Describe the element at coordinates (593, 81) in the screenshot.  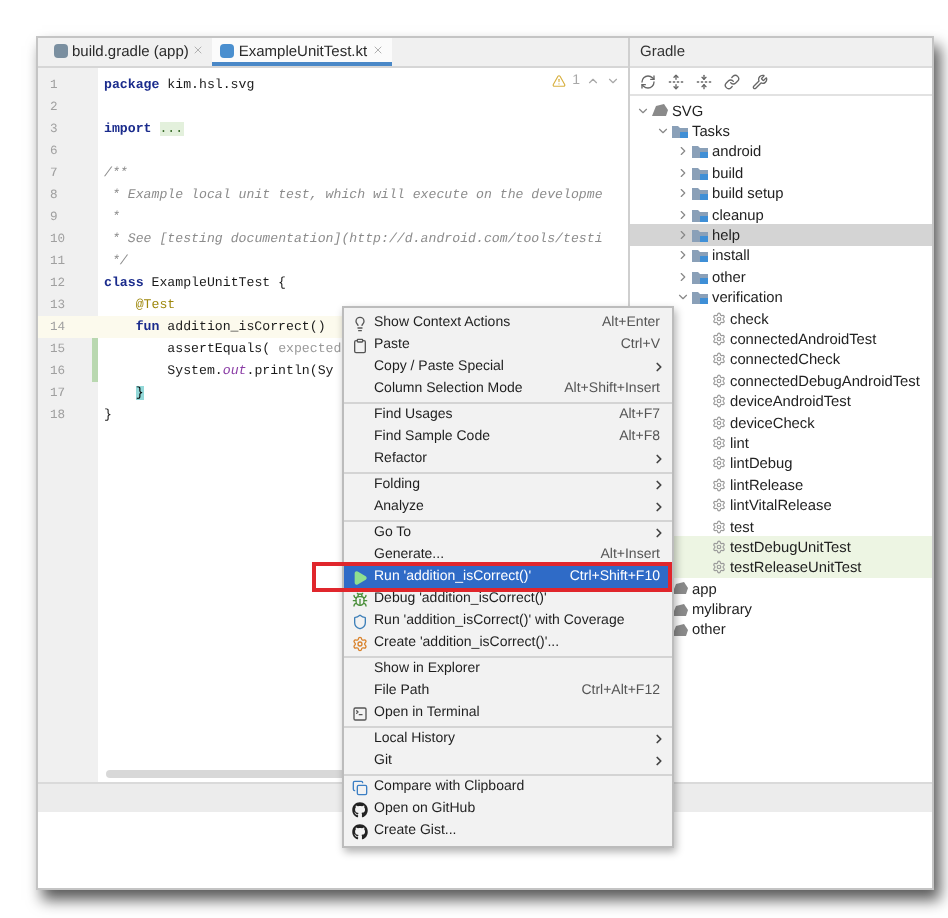
I see `previous-icon` at that location.